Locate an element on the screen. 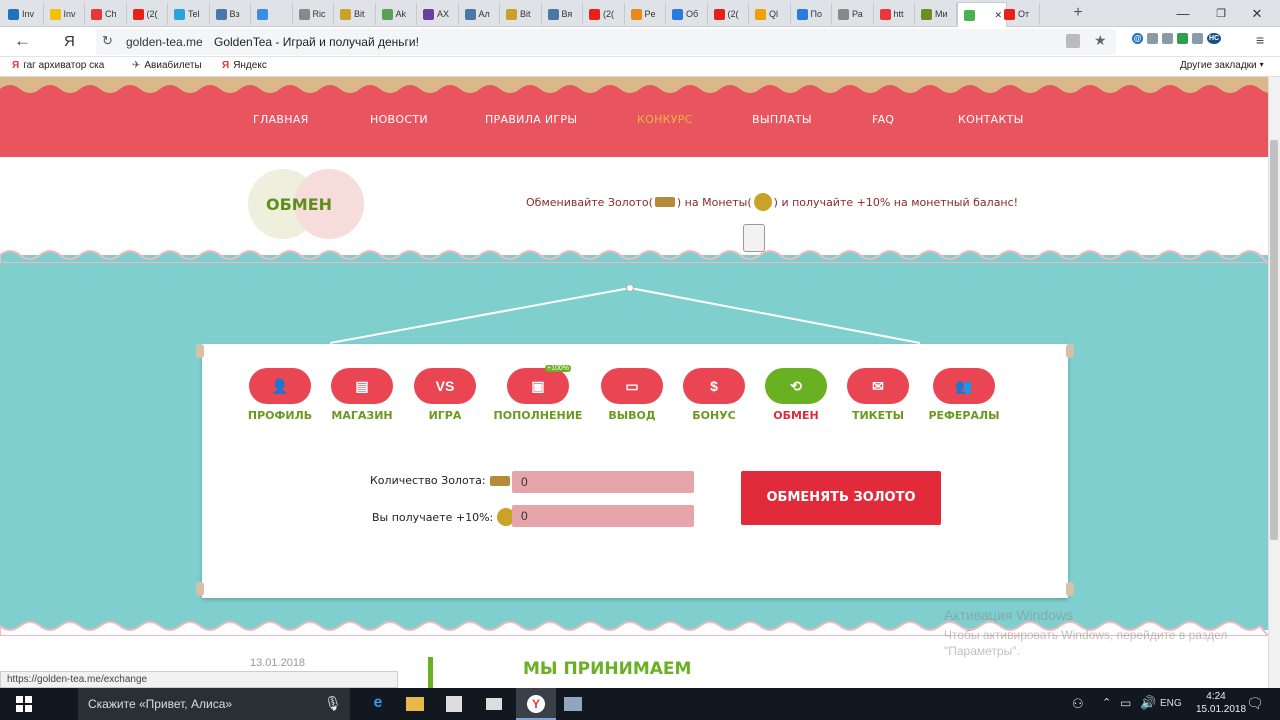  browser-tab: От is located at coordinates (1019, 14).